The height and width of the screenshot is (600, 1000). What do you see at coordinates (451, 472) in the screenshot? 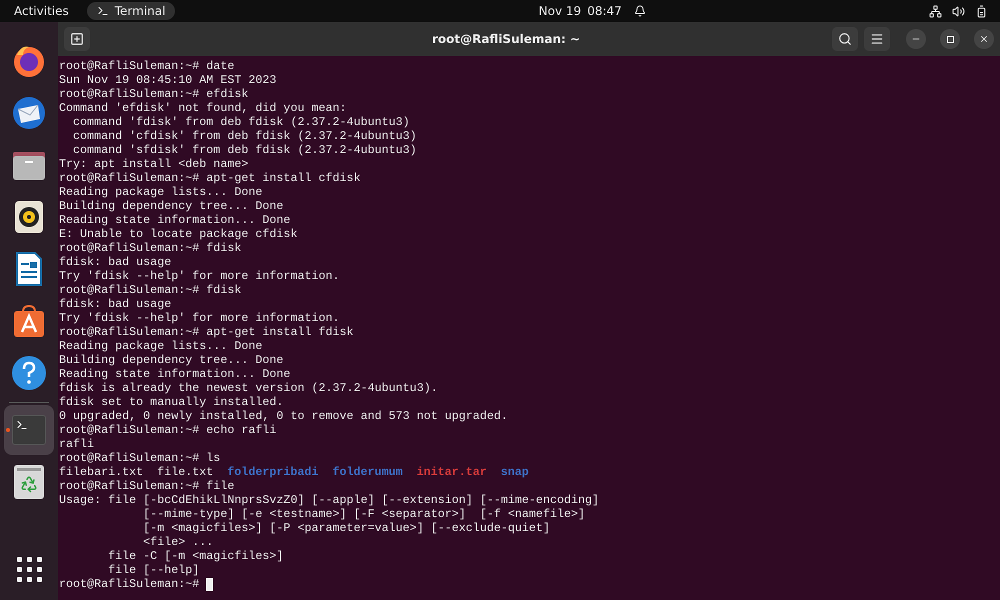
I see `file-name: initar.tar` at bounding box center [451, 472].